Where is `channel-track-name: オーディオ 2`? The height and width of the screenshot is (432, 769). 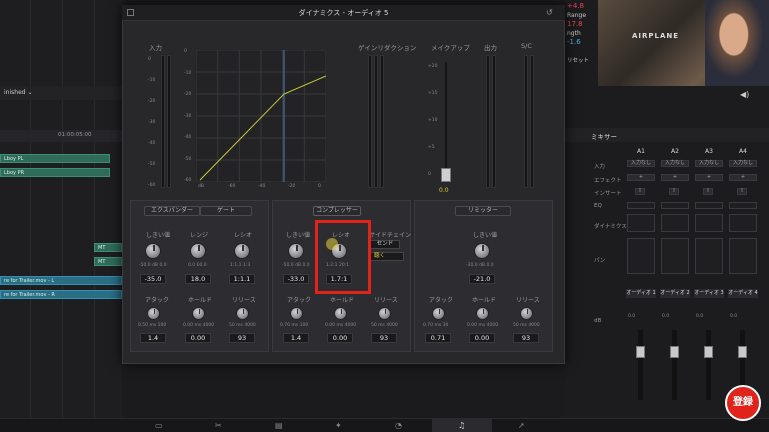
channel-track-name: オーディオ 2 is located at coordinates (675, 293).